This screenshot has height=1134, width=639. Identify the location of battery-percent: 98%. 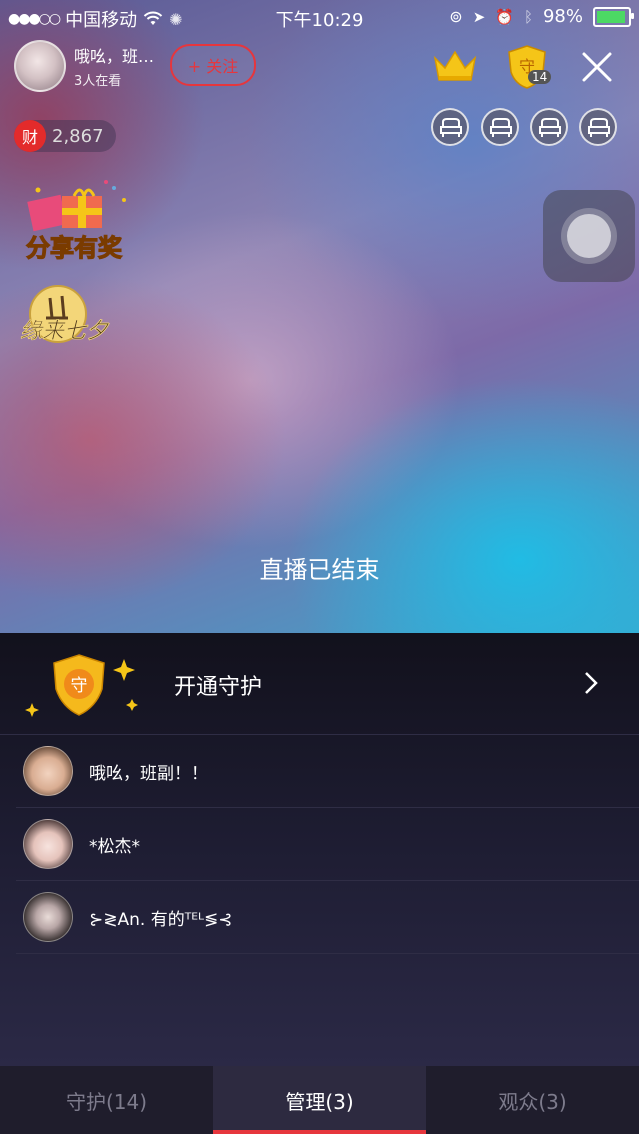
(562, 16).